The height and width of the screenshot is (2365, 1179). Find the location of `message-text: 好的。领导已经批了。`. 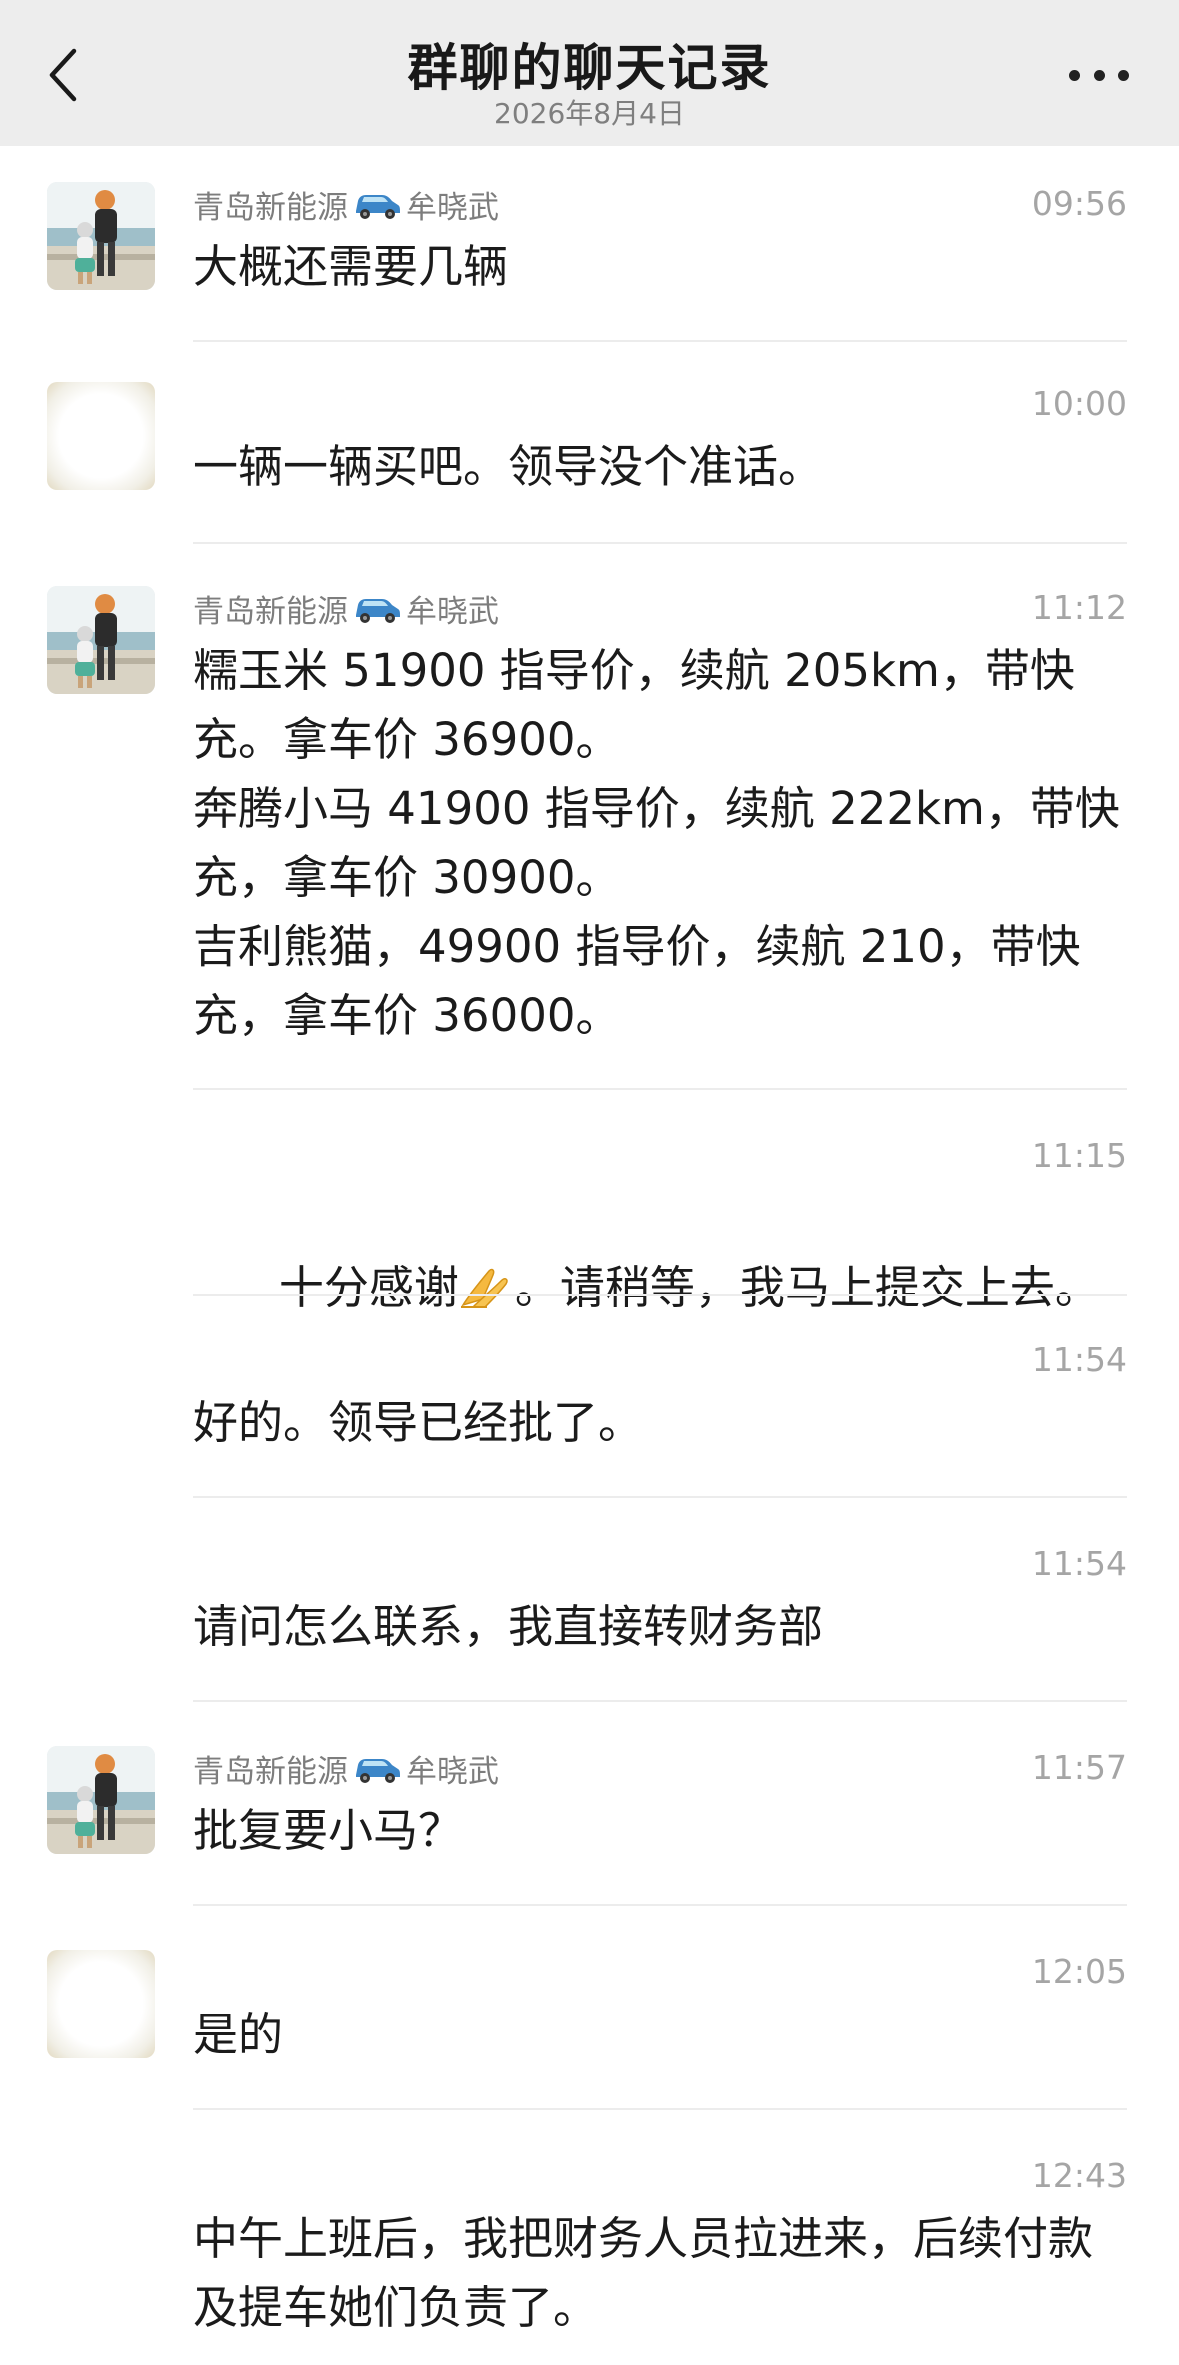

message-text: 好的。领导已经批了。 is located at coordinates (418, 1422).